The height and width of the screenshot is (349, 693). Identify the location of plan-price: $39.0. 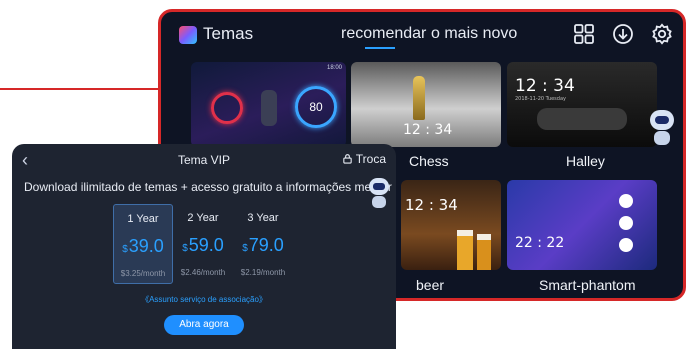
(143, 246).